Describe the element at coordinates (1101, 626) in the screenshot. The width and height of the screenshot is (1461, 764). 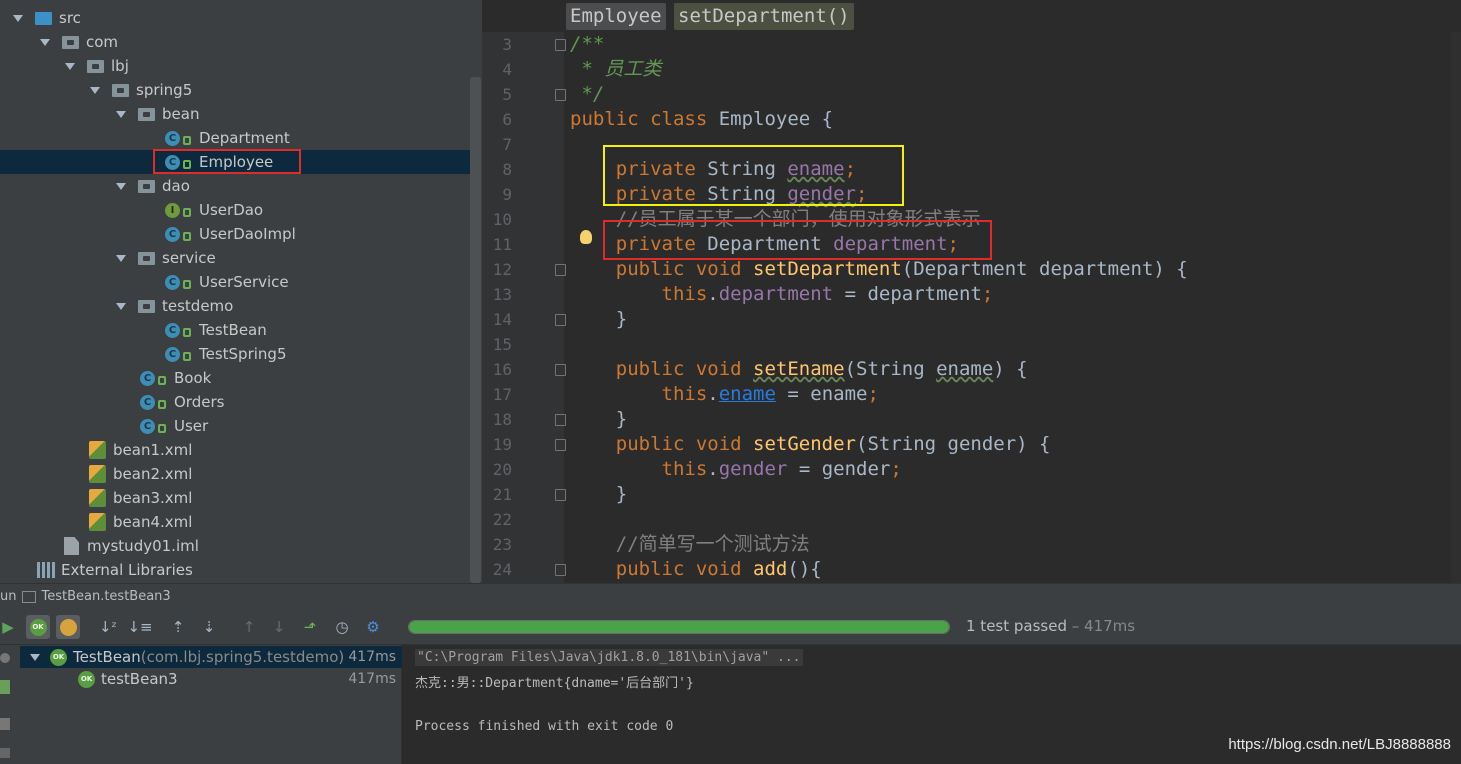
I see `test-status-time: – 417ms` at that location.